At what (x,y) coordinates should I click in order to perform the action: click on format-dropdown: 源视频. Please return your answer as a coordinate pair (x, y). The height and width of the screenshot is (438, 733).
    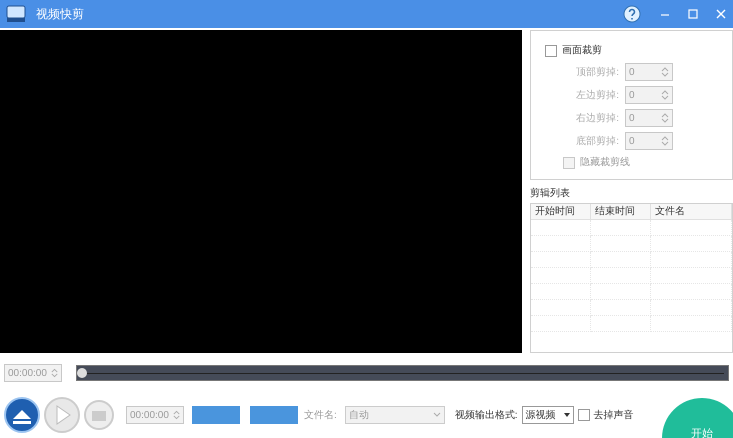
    Looking at the image, I should click on (548, 415).